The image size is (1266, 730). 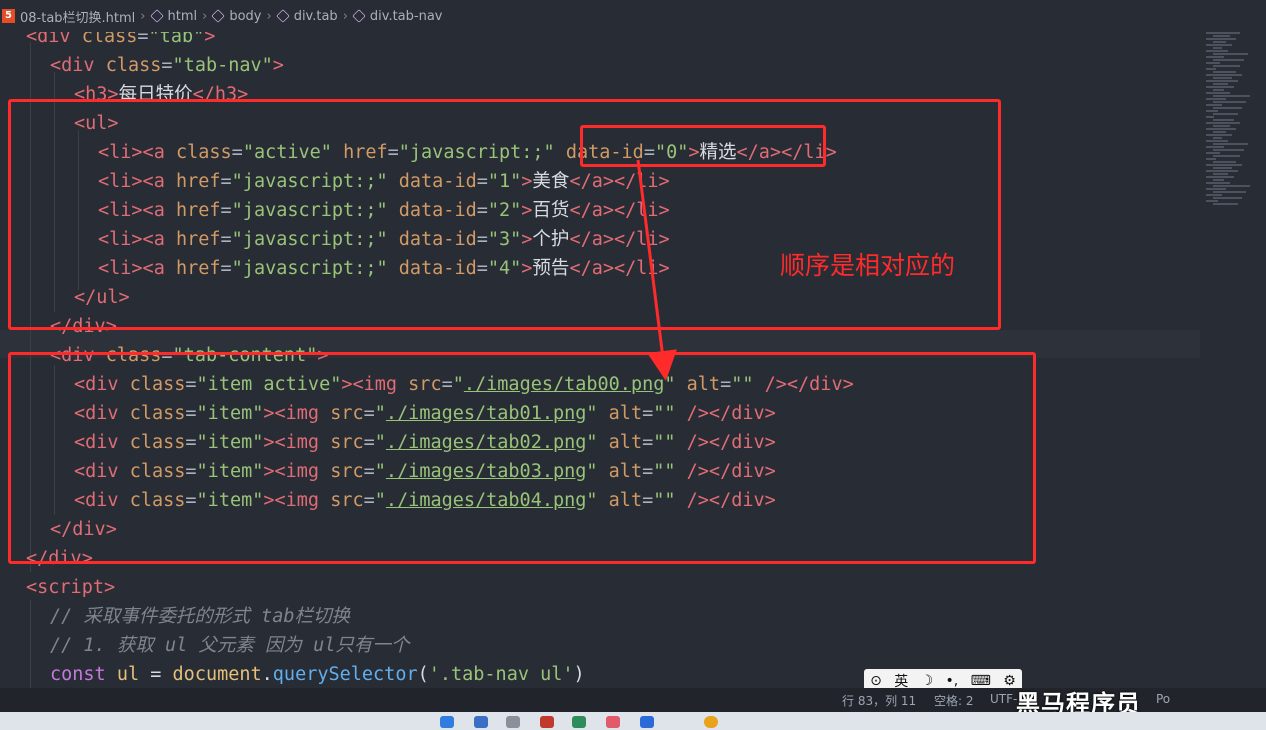 What do you see at coordinates (8, 16) in the screenshot?
I see `html5-file-icon: 5` at bounding box center [8, 16].